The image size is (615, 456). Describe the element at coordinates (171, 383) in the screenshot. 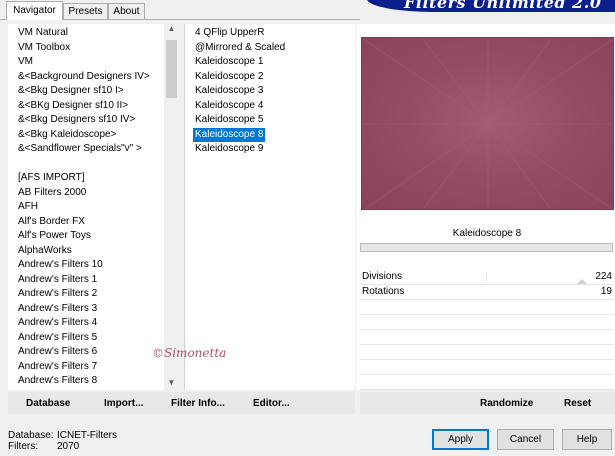

I see `scroll-down-icon: ▼` at that location.